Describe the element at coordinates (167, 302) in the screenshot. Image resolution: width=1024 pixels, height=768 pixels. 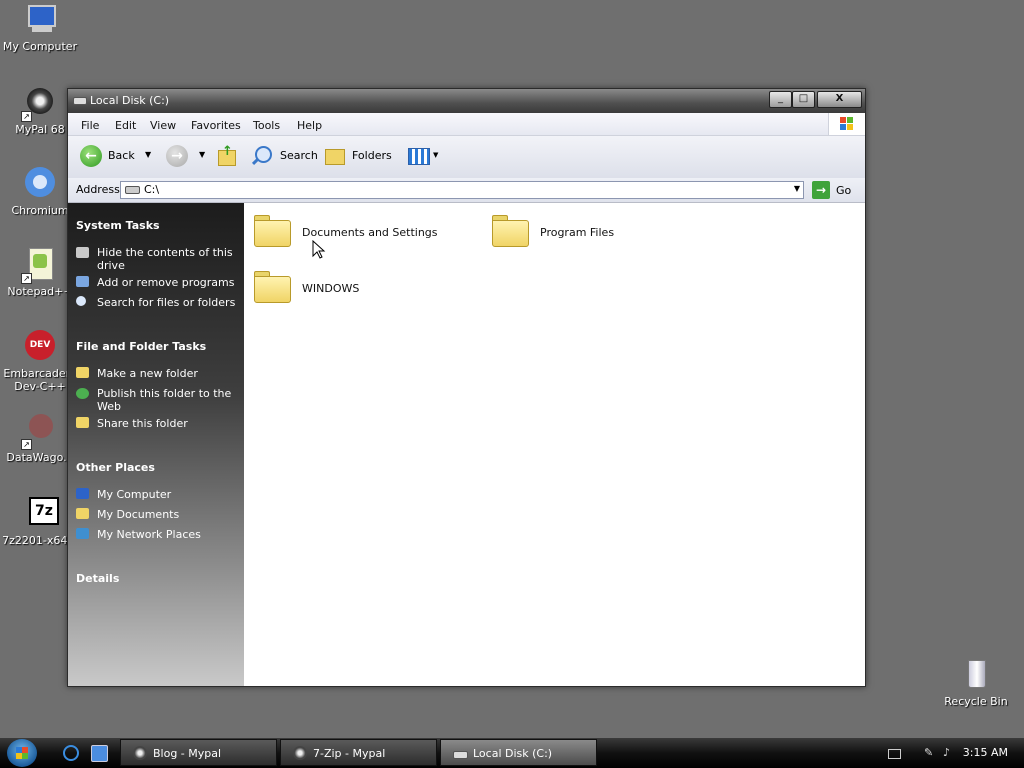
I see `search-files-link: Search for files or folders` at that location.